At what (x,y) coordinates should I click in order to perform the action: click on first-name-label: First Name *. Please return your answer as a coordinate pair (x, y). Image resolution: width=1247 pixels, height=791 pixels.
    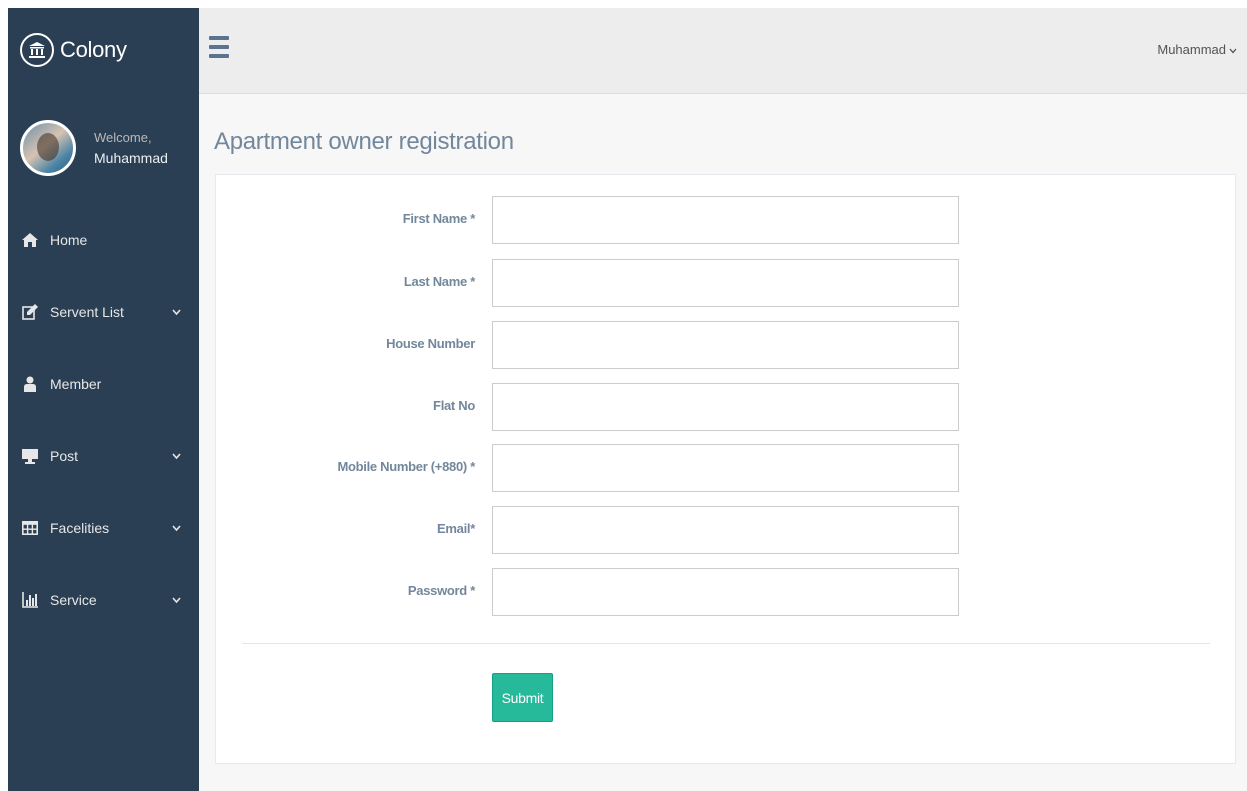
    Looking at the image, I should click on (439, 218).